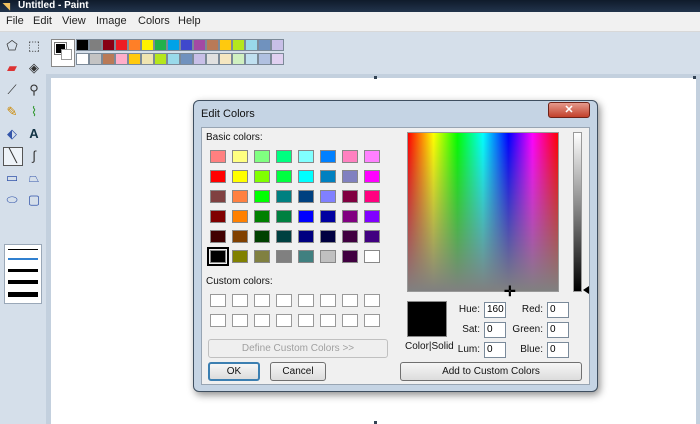 The width and height of the screenshot is (700, 424). What do you see at coordinates (234, 371) in the screenshot?
I see `ok-button: OK` at bounding box center [234, 371].